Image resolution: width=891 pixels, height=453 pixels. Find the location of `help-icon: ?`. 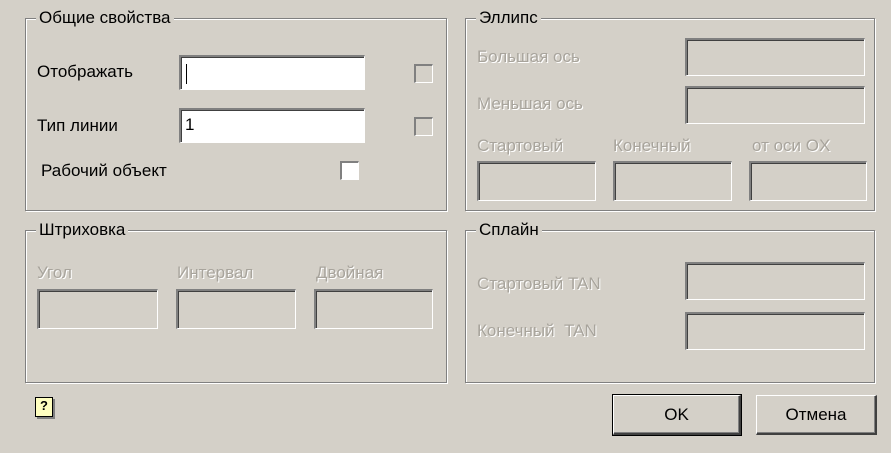

help-icon: ? is located at coordinates (44, 407).